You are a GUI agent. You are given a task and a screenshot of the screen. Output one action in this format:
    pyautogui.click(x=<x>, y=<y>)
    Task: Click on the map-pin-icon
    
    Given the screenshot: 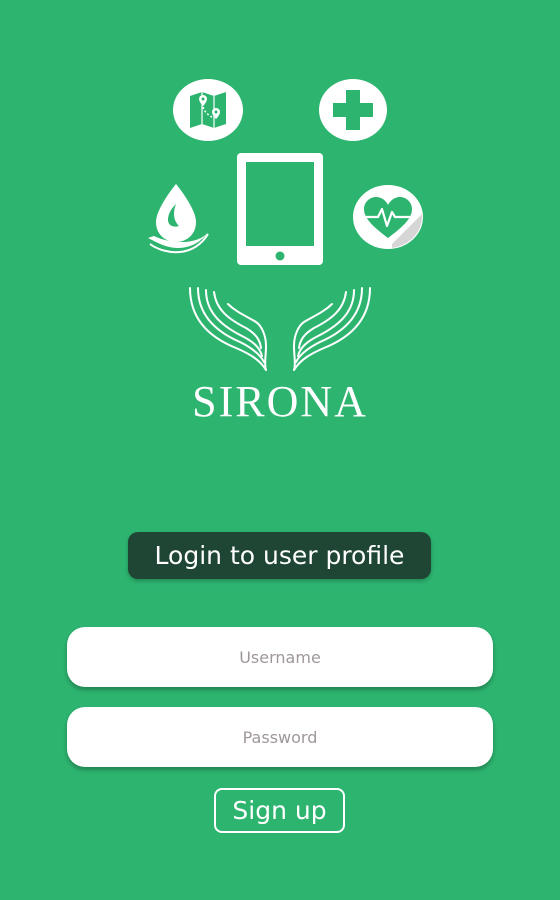 What is the action you would take?
    pyautogui.click(x=208, y=110)
    